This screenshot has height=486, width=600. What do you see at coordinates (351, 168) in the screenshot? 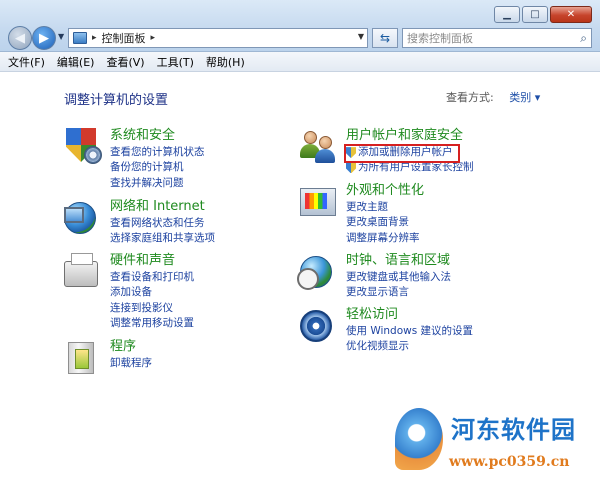
I see `uac-shield-icon` at bounding box center [351, 168].